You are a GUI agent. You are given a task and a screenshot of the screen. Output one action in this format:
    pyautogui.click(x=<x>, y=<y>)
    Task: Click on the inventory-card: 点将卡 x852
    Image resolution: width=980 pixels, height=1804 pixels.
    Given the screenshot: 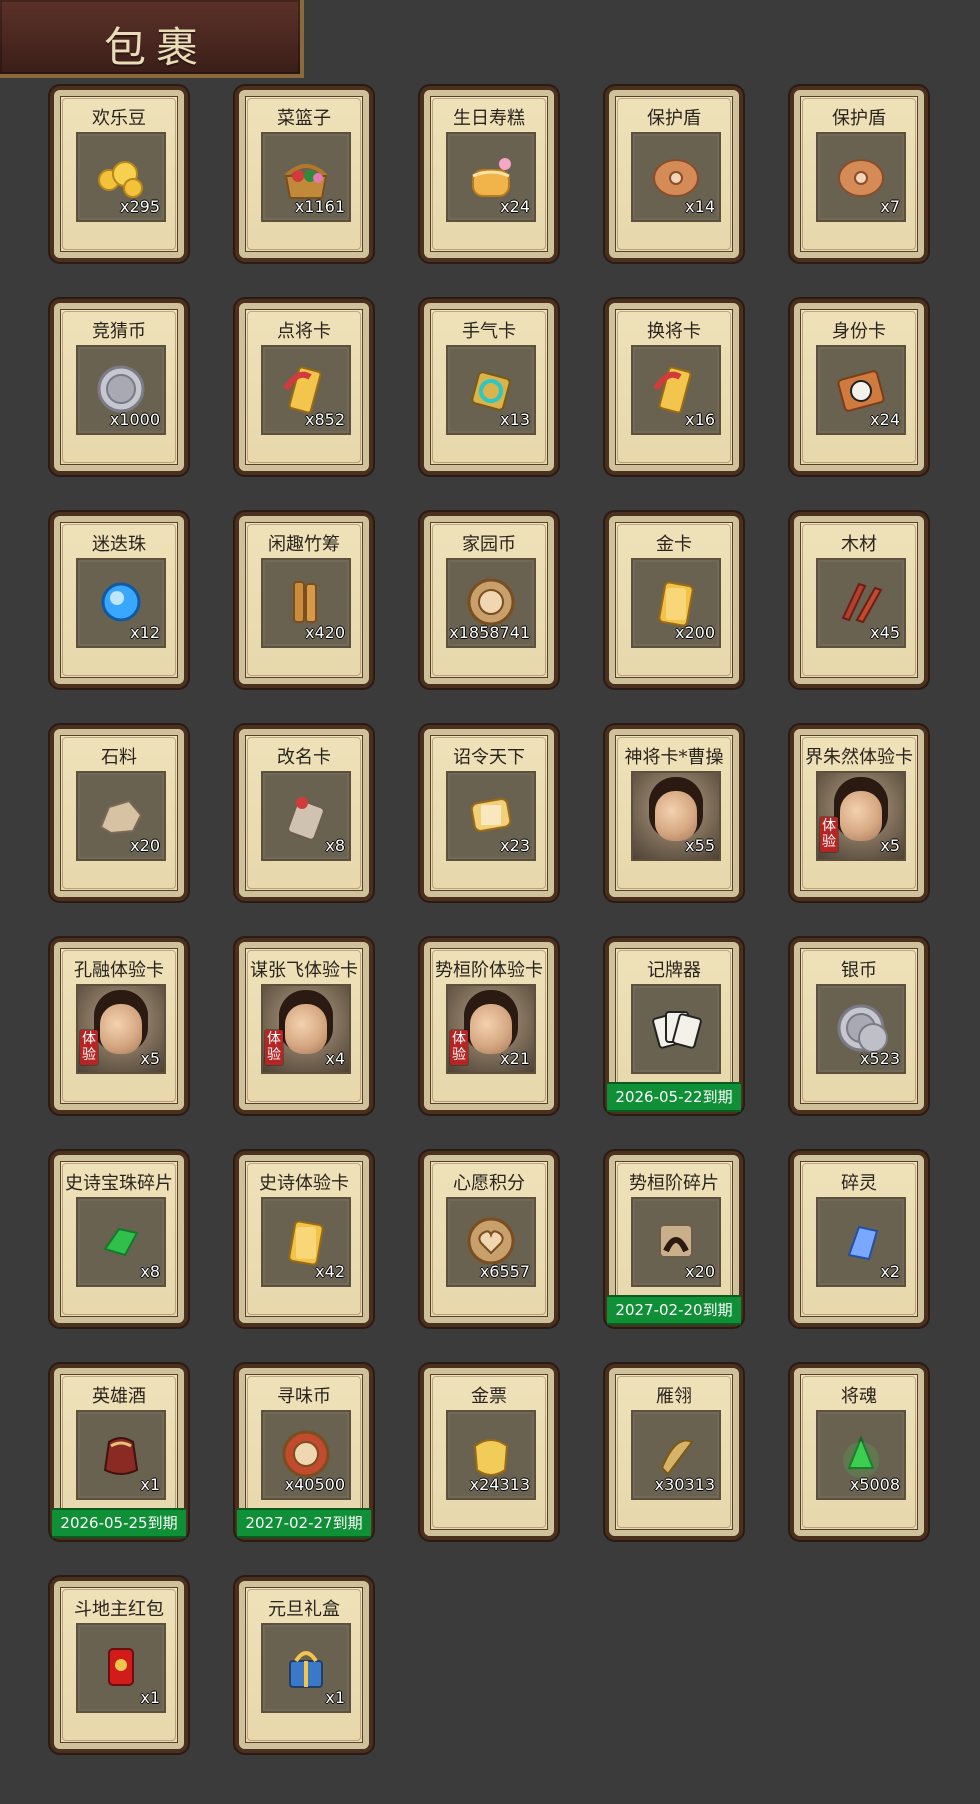 What is the action you would take?
    pyautogui.click(x=304, y=387)
    